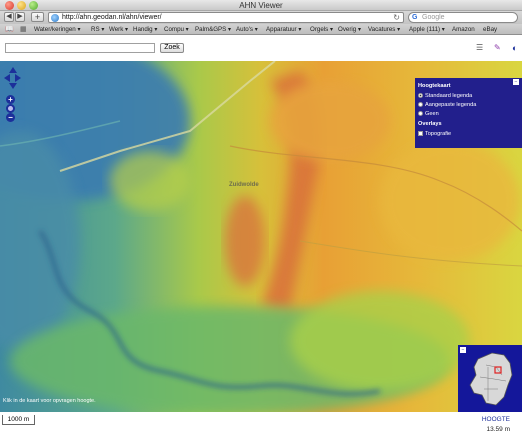 This screenshot has width=522, height=437. What do you see at coordinates (18, 420) in the screenshot?
I see `scale-bar: 1000 m` at bounding box center [18, 420].